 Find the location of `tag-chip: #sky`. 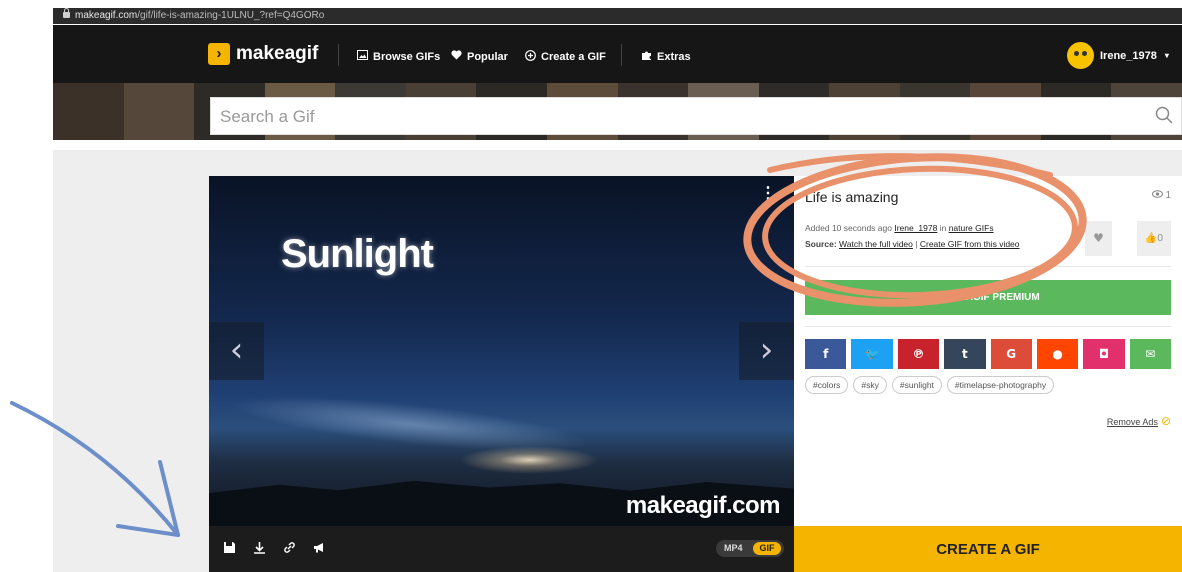

tag-chip: #sky is located at coordinates (870, 385).